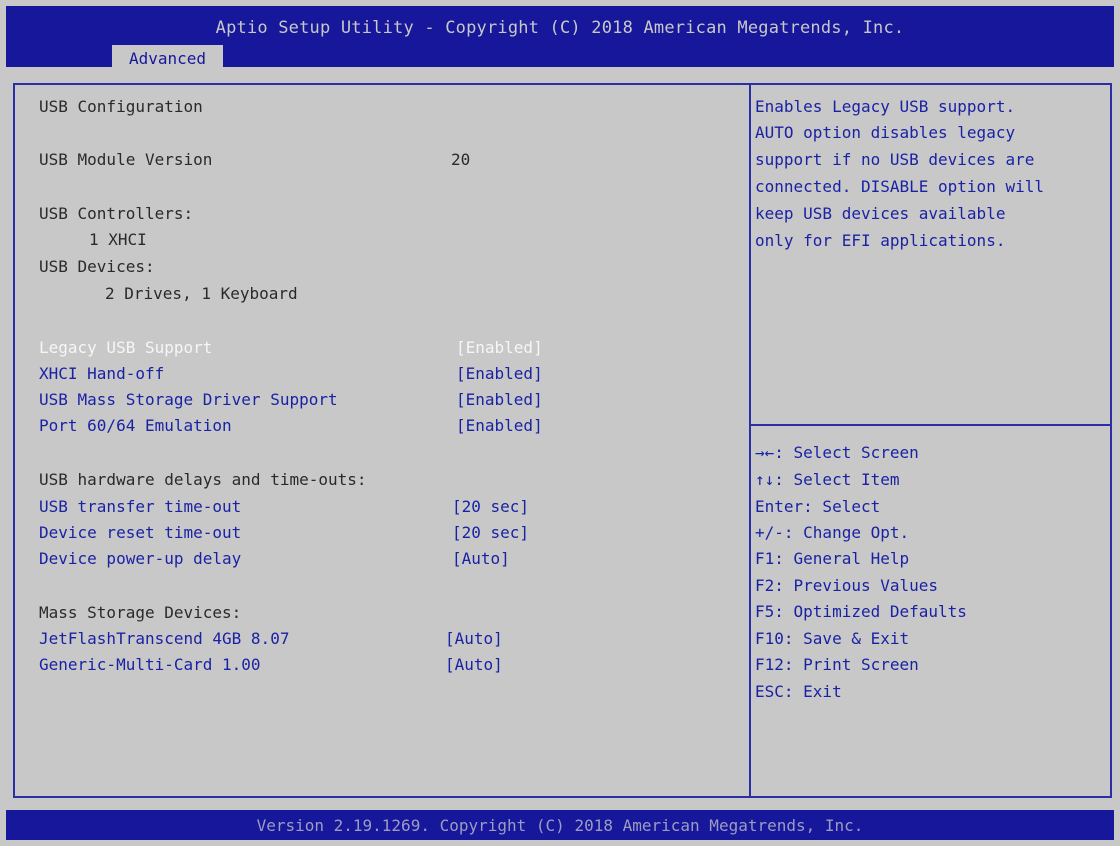  What do you see at coordinates (490, 533) in the screenshot?
I see `option-device-reset-timeout-value: [20 sec]` at bounding box center [490, 533].